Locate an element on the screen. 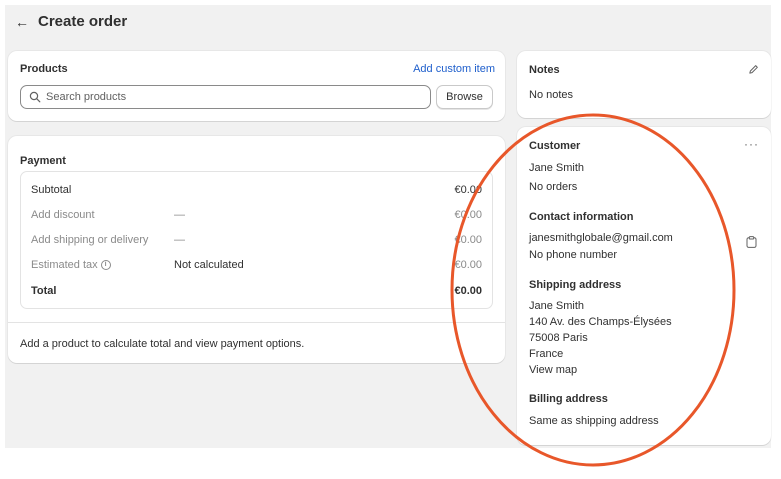  customer-orders: No orders is located at coordinates (553, 187).